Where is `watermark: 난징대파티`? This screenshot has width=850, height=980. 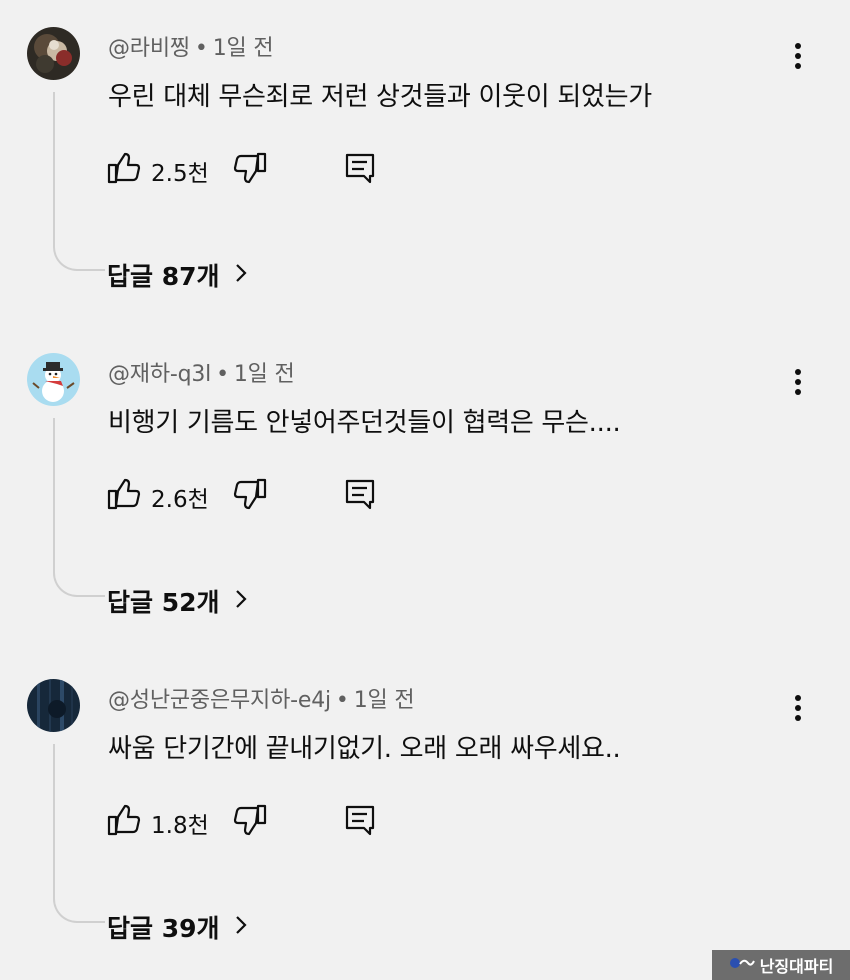
watermark: 난징대파티 is located at coordinates (781, 965).